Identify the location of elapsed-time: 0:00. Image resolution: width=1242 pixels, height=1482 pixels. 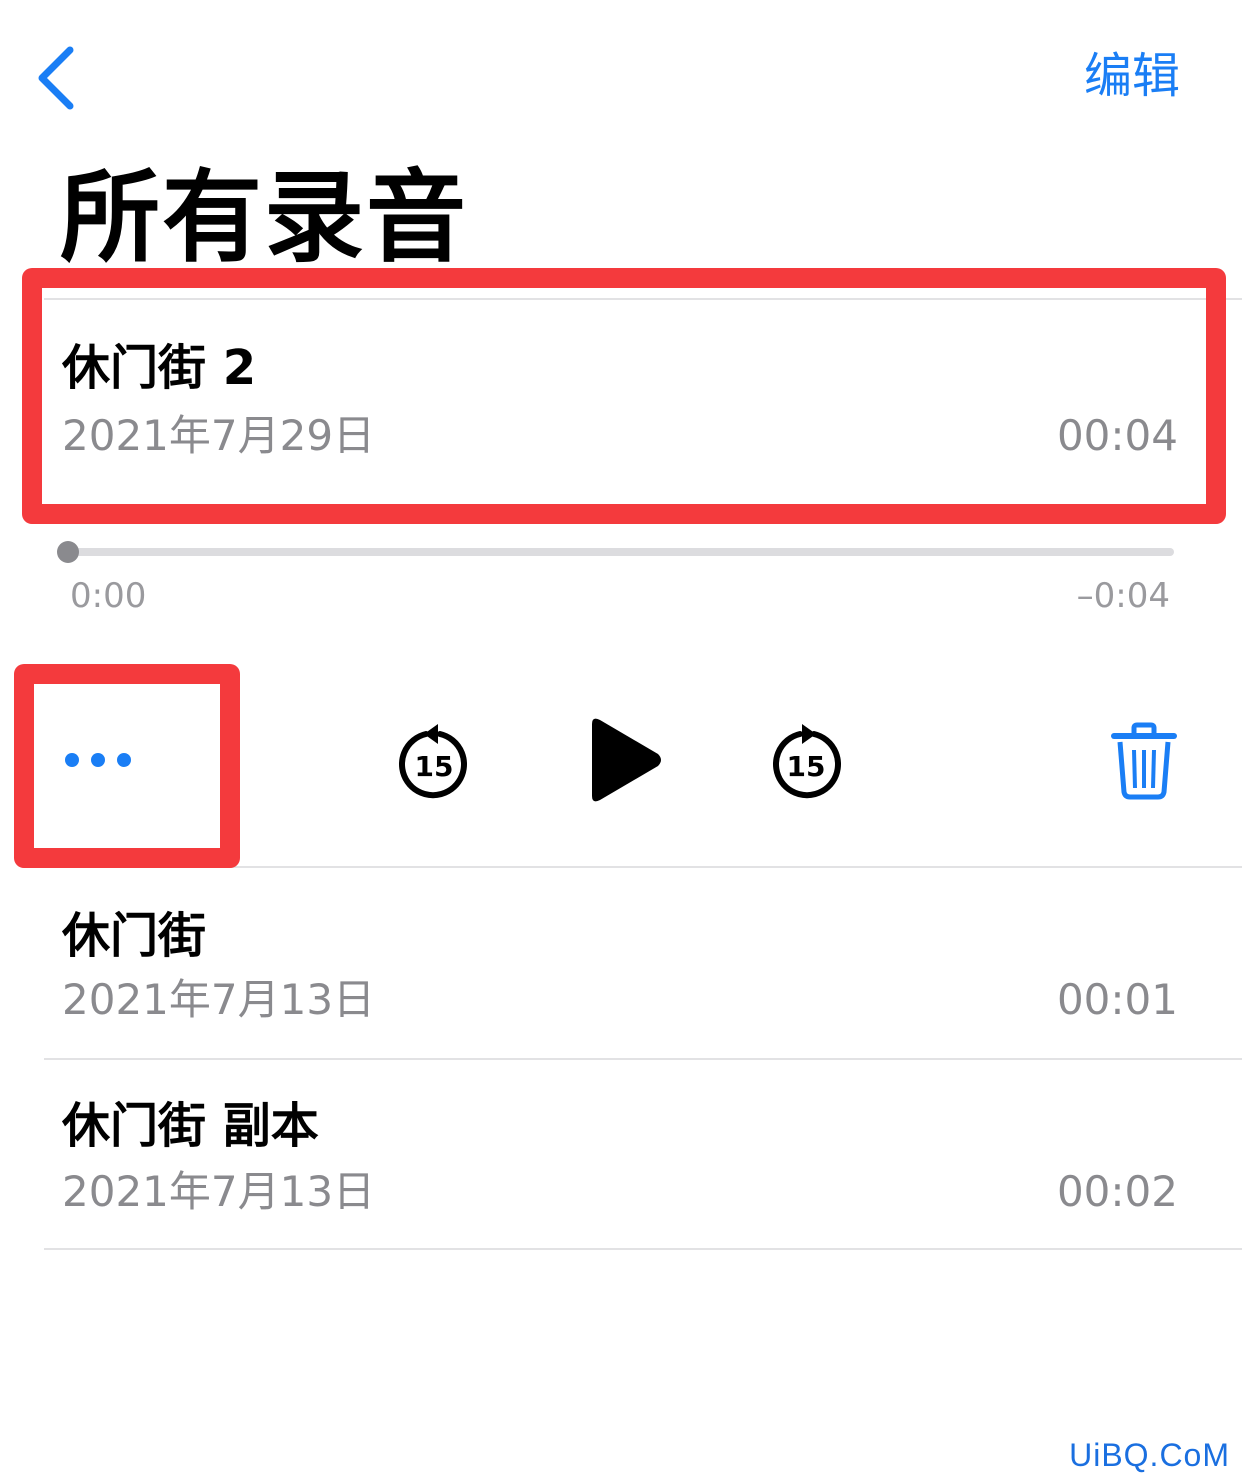
(108, 596).